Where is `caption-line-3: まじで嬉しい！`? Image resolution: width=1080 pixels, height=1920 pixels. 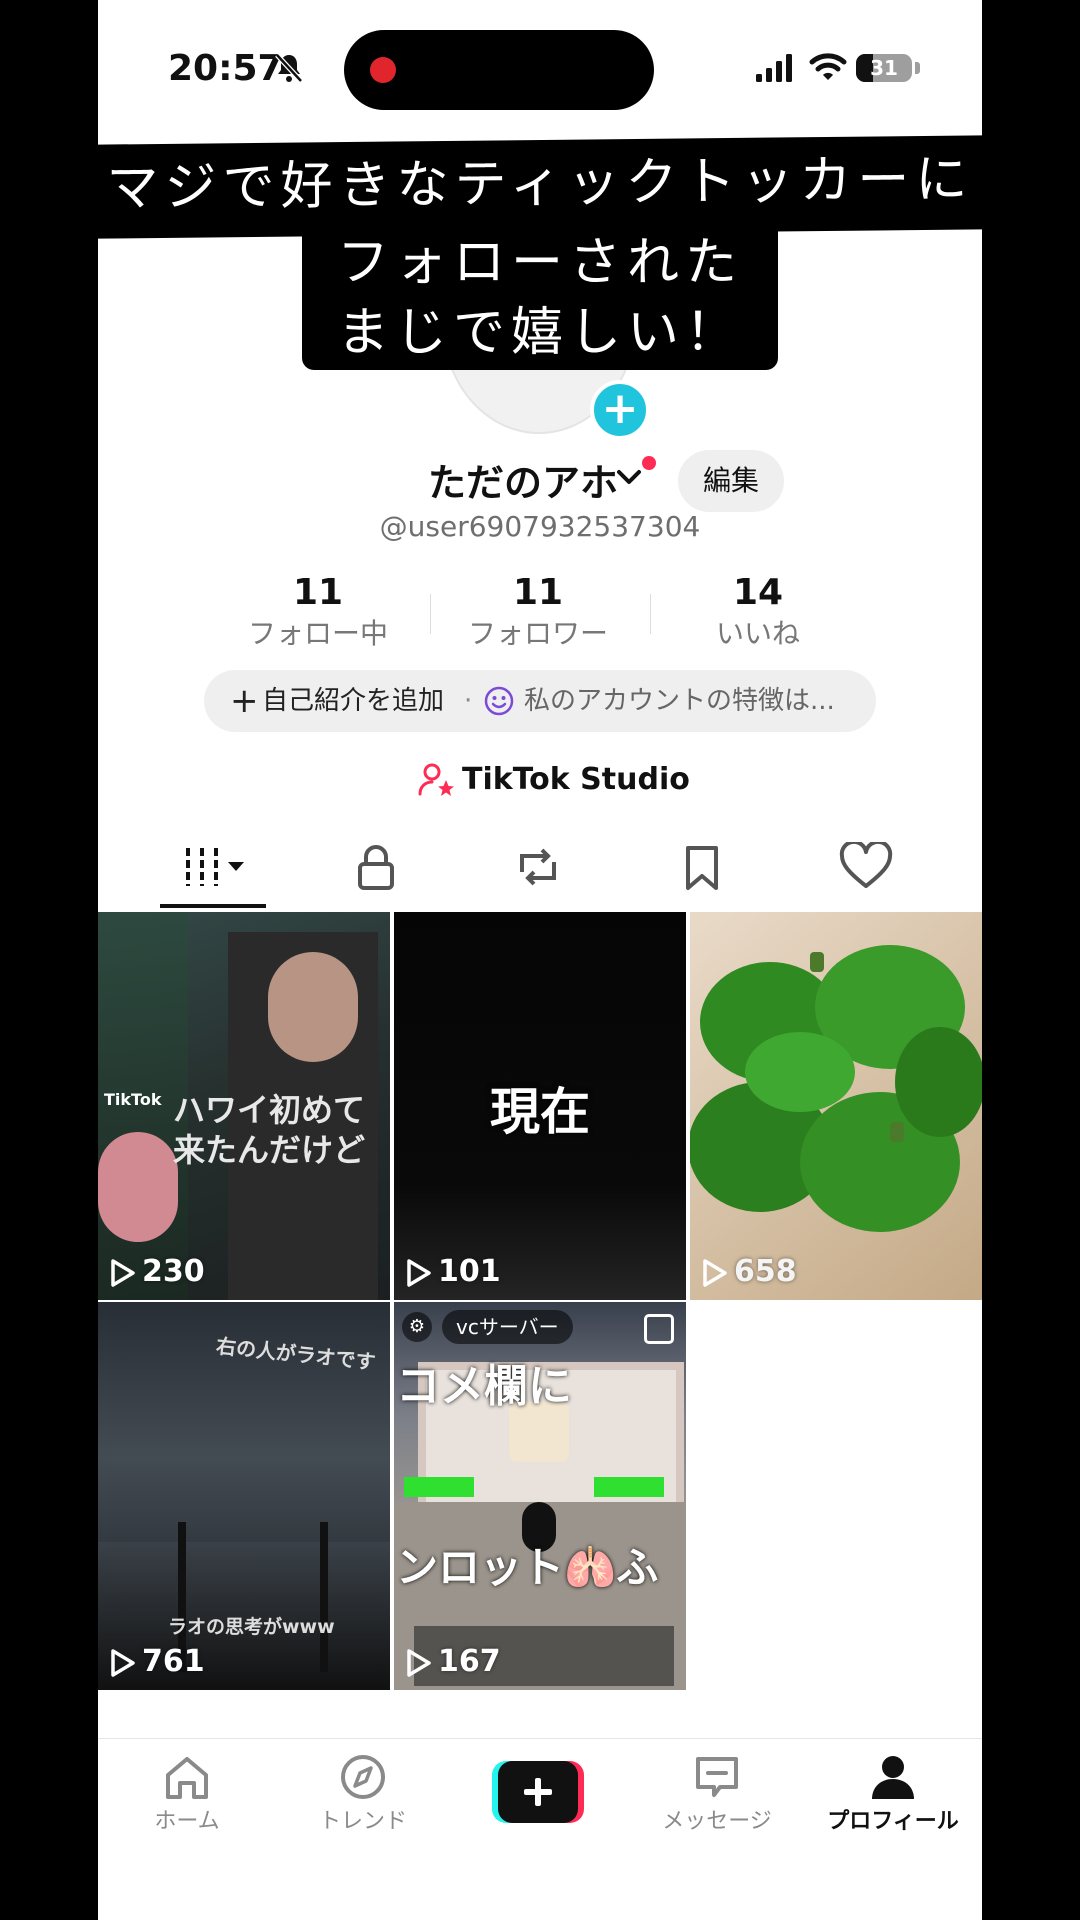
caption-line-3: まじで嬉しい！ is located at coordinates (539, 333).